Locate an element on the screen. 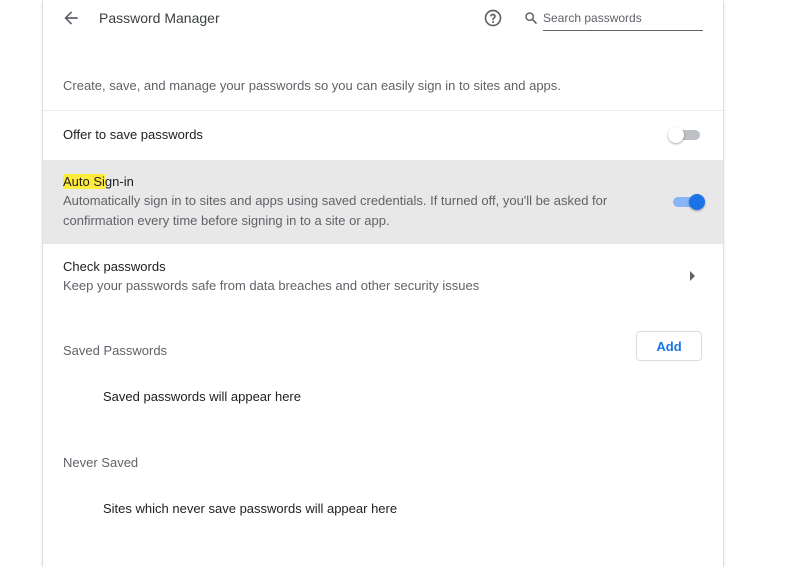 The height and width of the screenshot is (567, 793). add-password-button: Add is located at coordinates (669, 346).